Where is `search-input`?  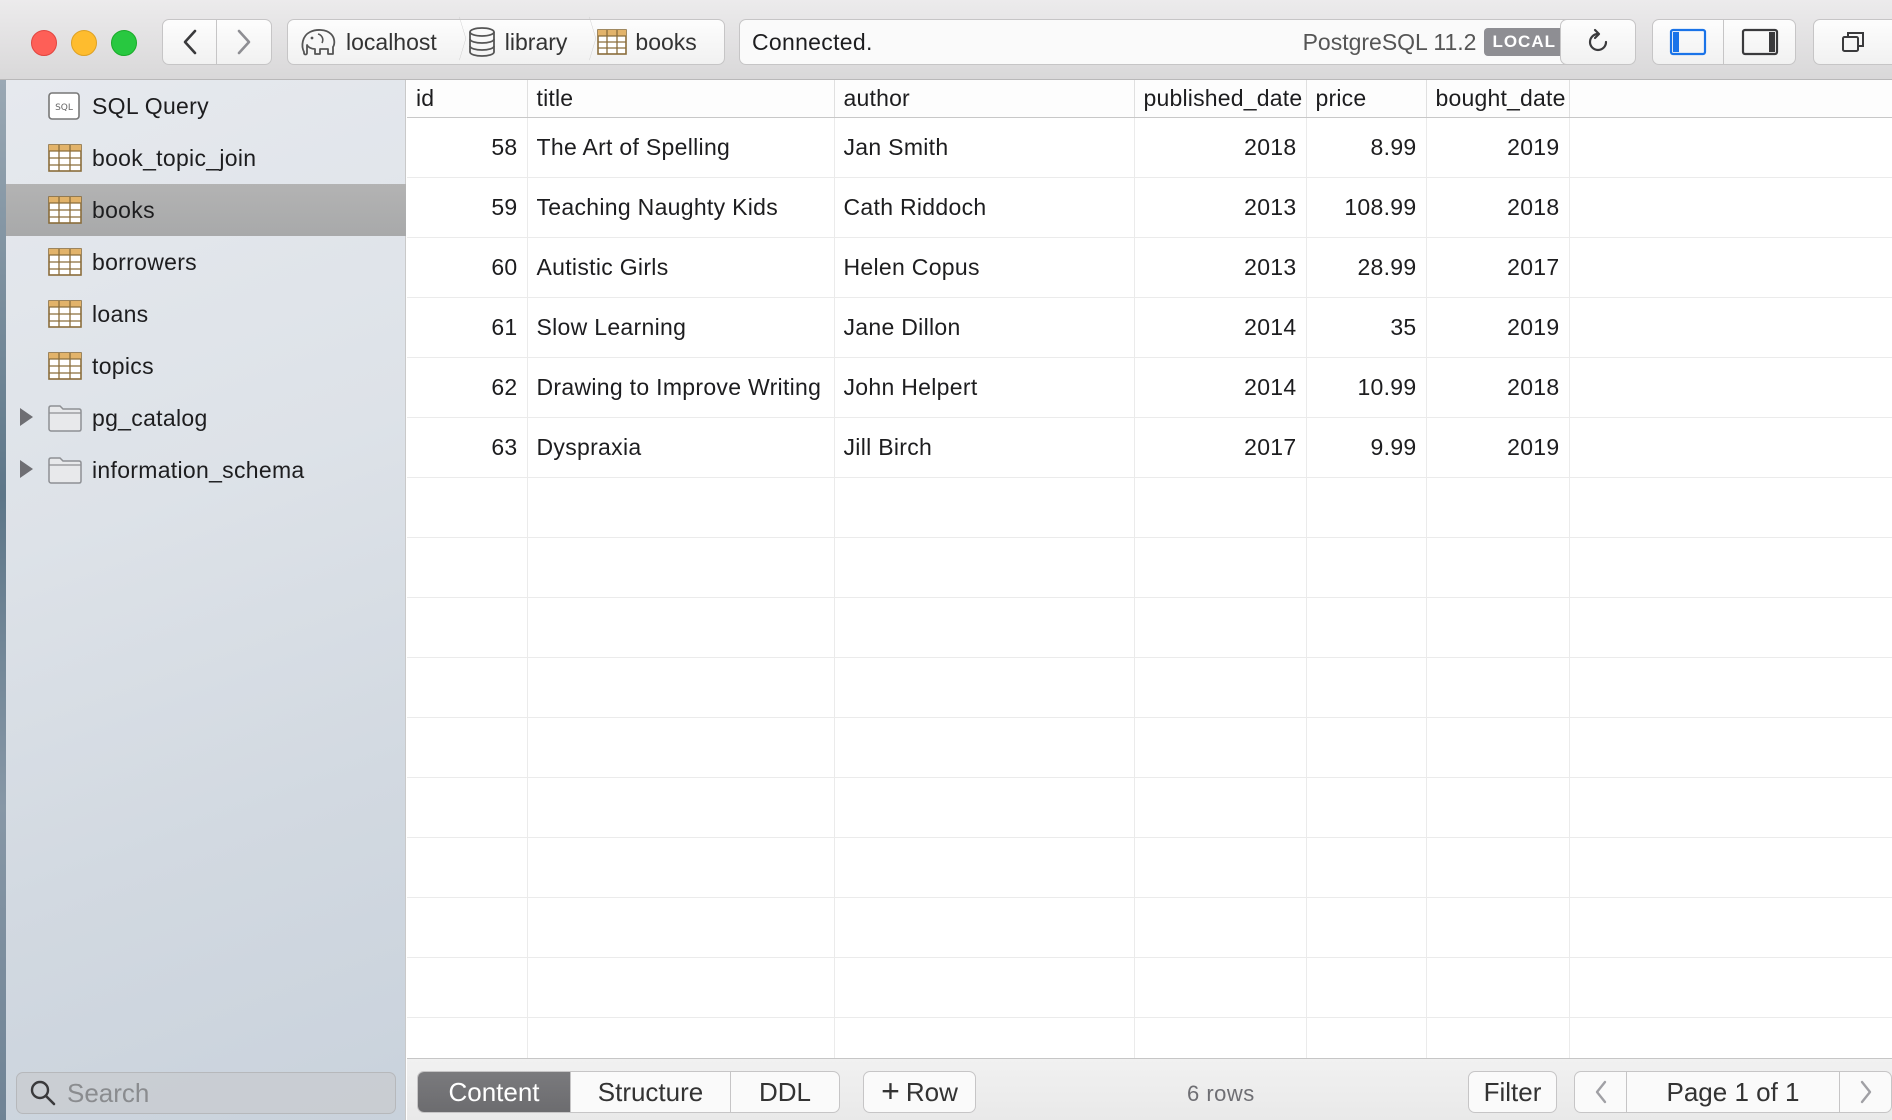
search-input is located at coordinates (227, 1093).